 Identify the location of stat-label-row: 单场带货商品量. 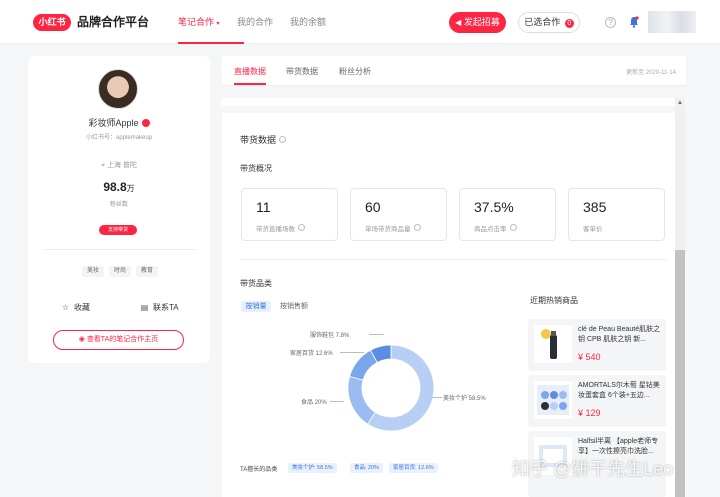
(393, 228).